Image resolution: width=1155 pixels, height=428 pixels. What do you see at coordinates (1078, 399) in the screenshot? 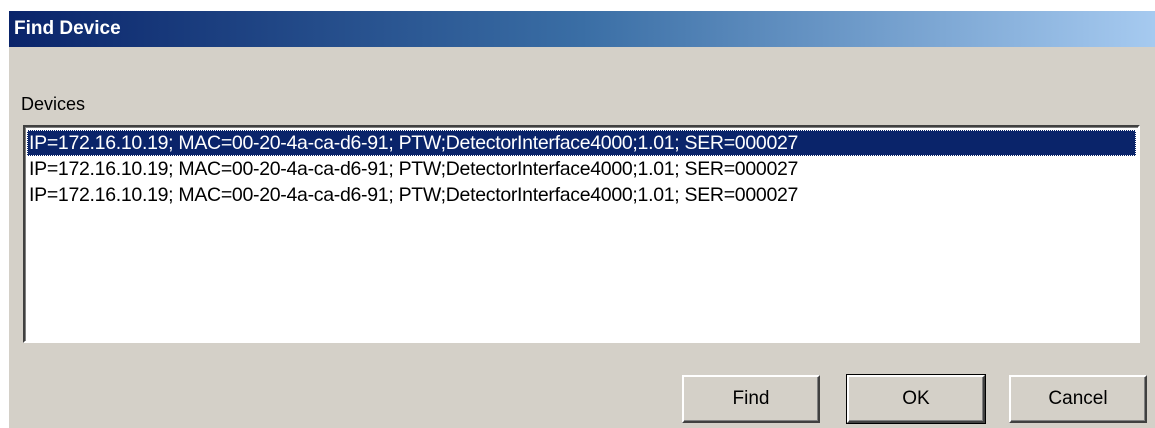
I see `cancel-button: Cancel` at bounding box center [1078, 399].